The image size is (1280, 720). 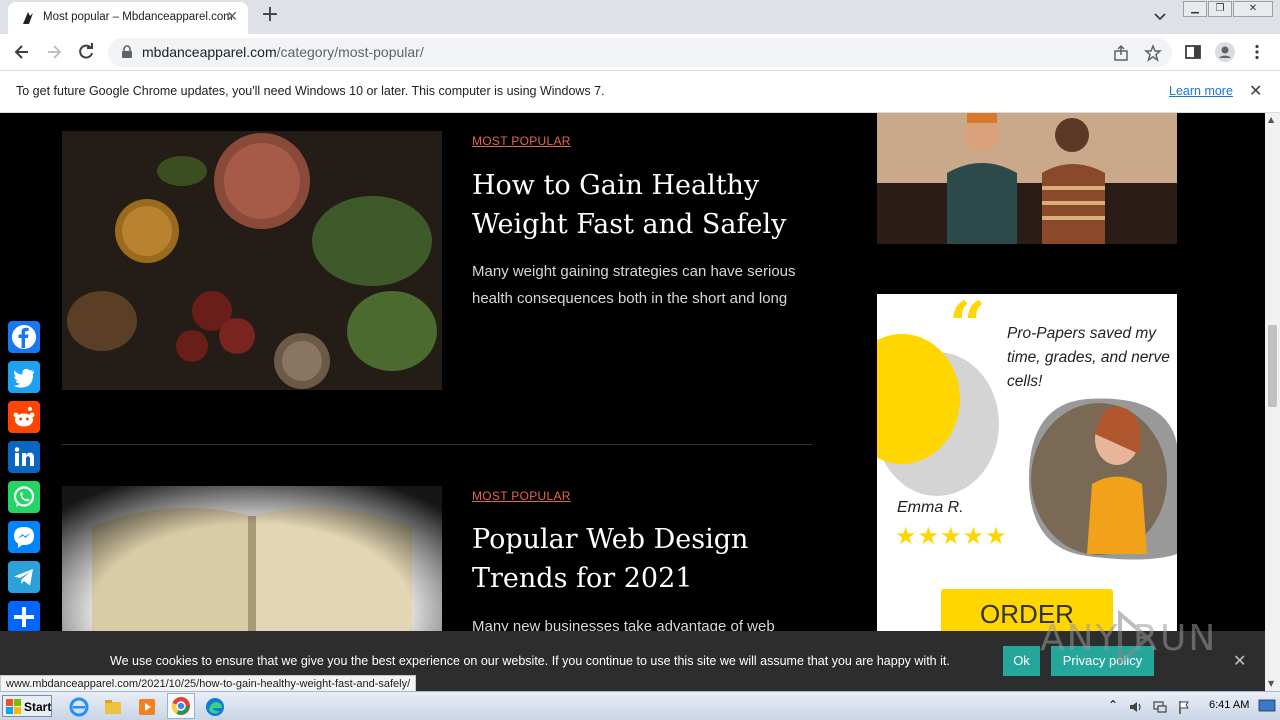 I want to click on chrome-icon, so click(x=180, y=706).